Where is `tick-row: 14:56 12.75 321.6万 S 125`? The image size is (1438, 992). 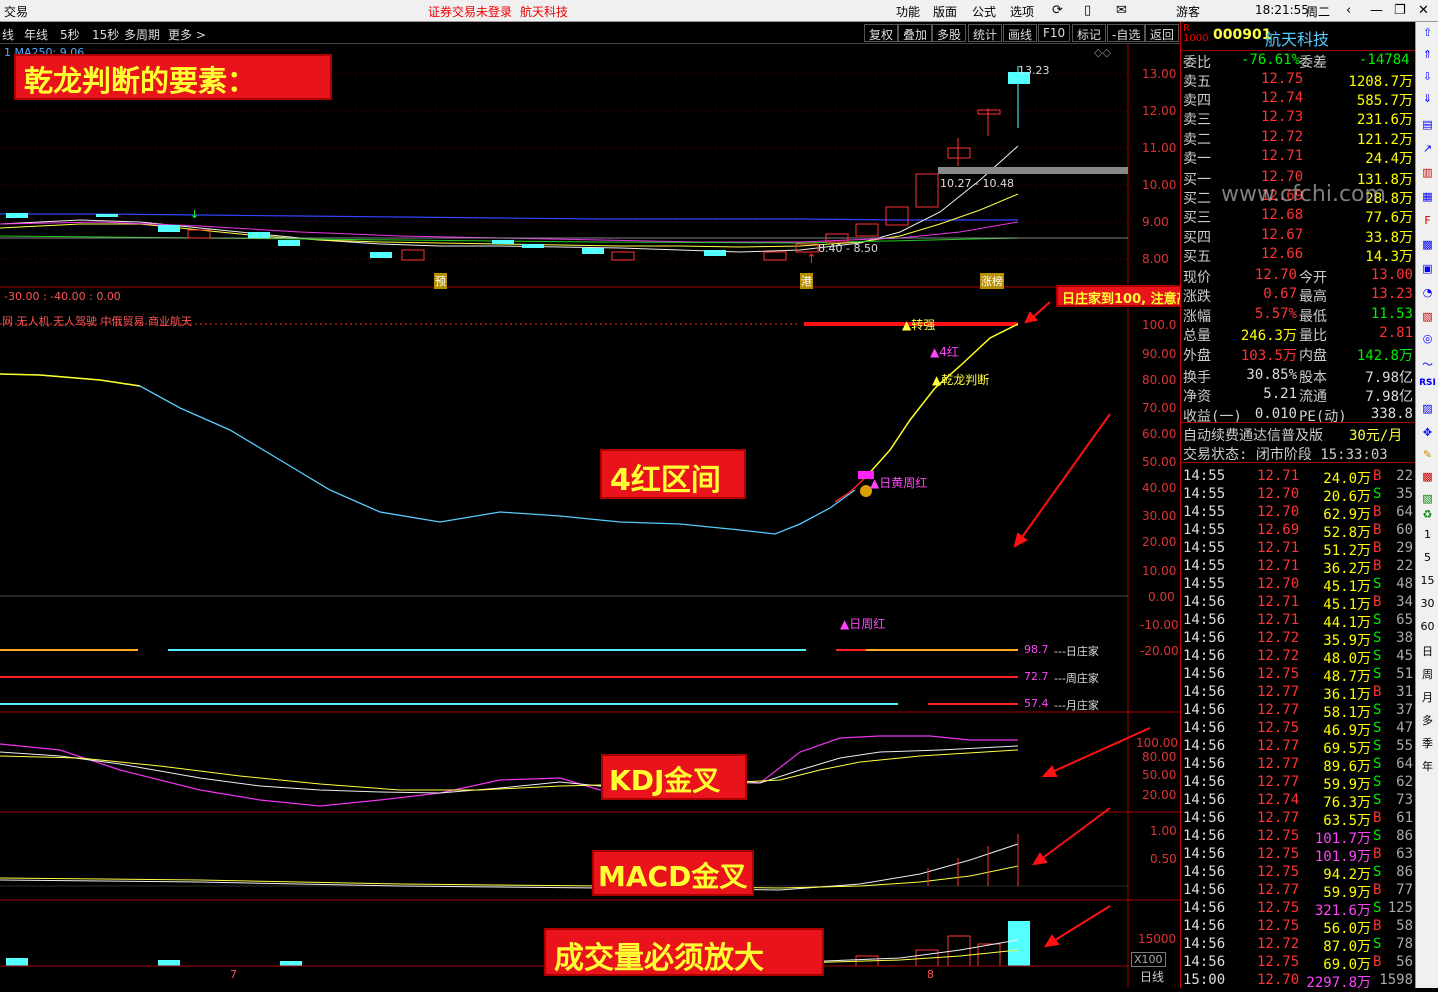
tick-row: 14:56 12.75 321.6万 S 125 is located at coordinates (1298, 909).